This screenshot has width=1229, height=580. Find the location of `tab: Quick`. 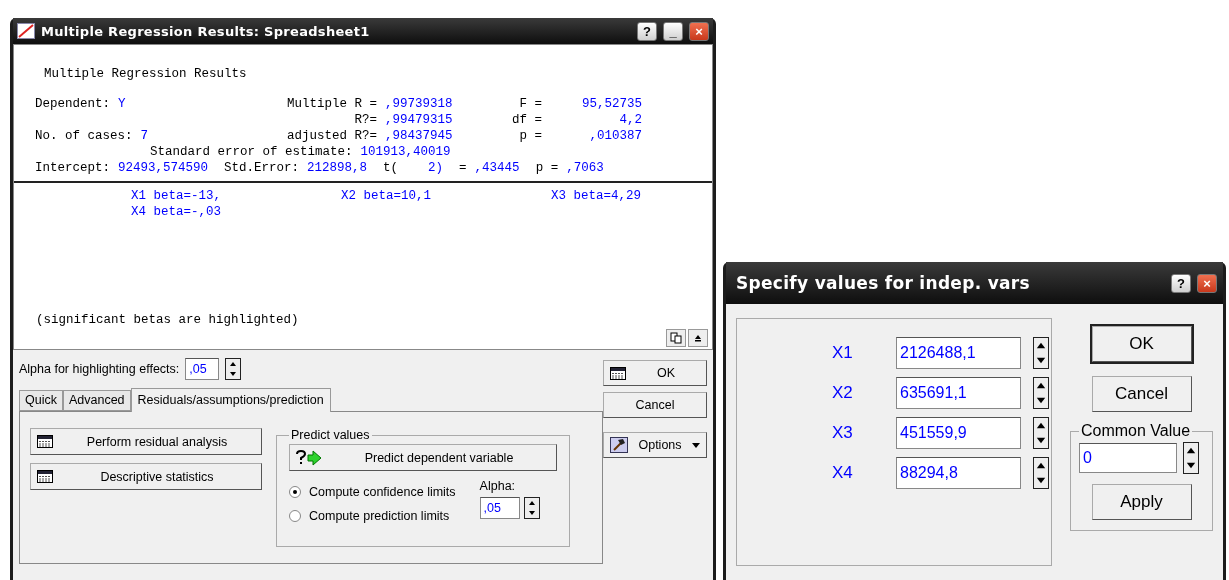

tab: Quick is located at coordinates (41, 400).